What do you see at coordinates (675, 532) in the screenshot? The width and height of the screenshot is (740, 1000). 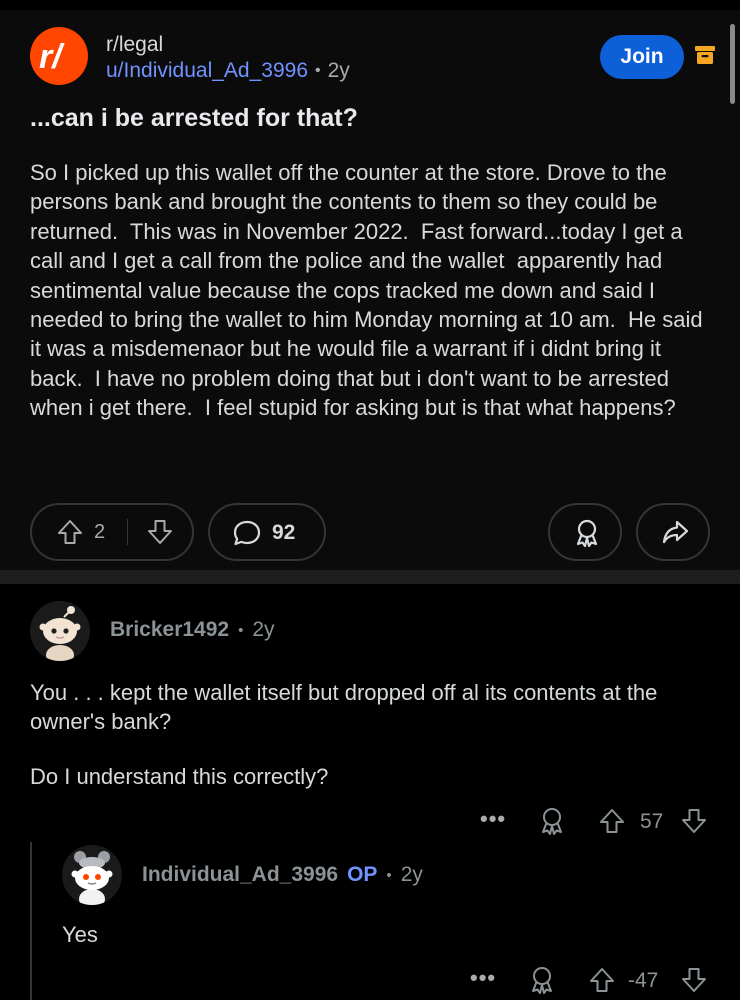 I see `share-icon` at bounding box center [675, 532].